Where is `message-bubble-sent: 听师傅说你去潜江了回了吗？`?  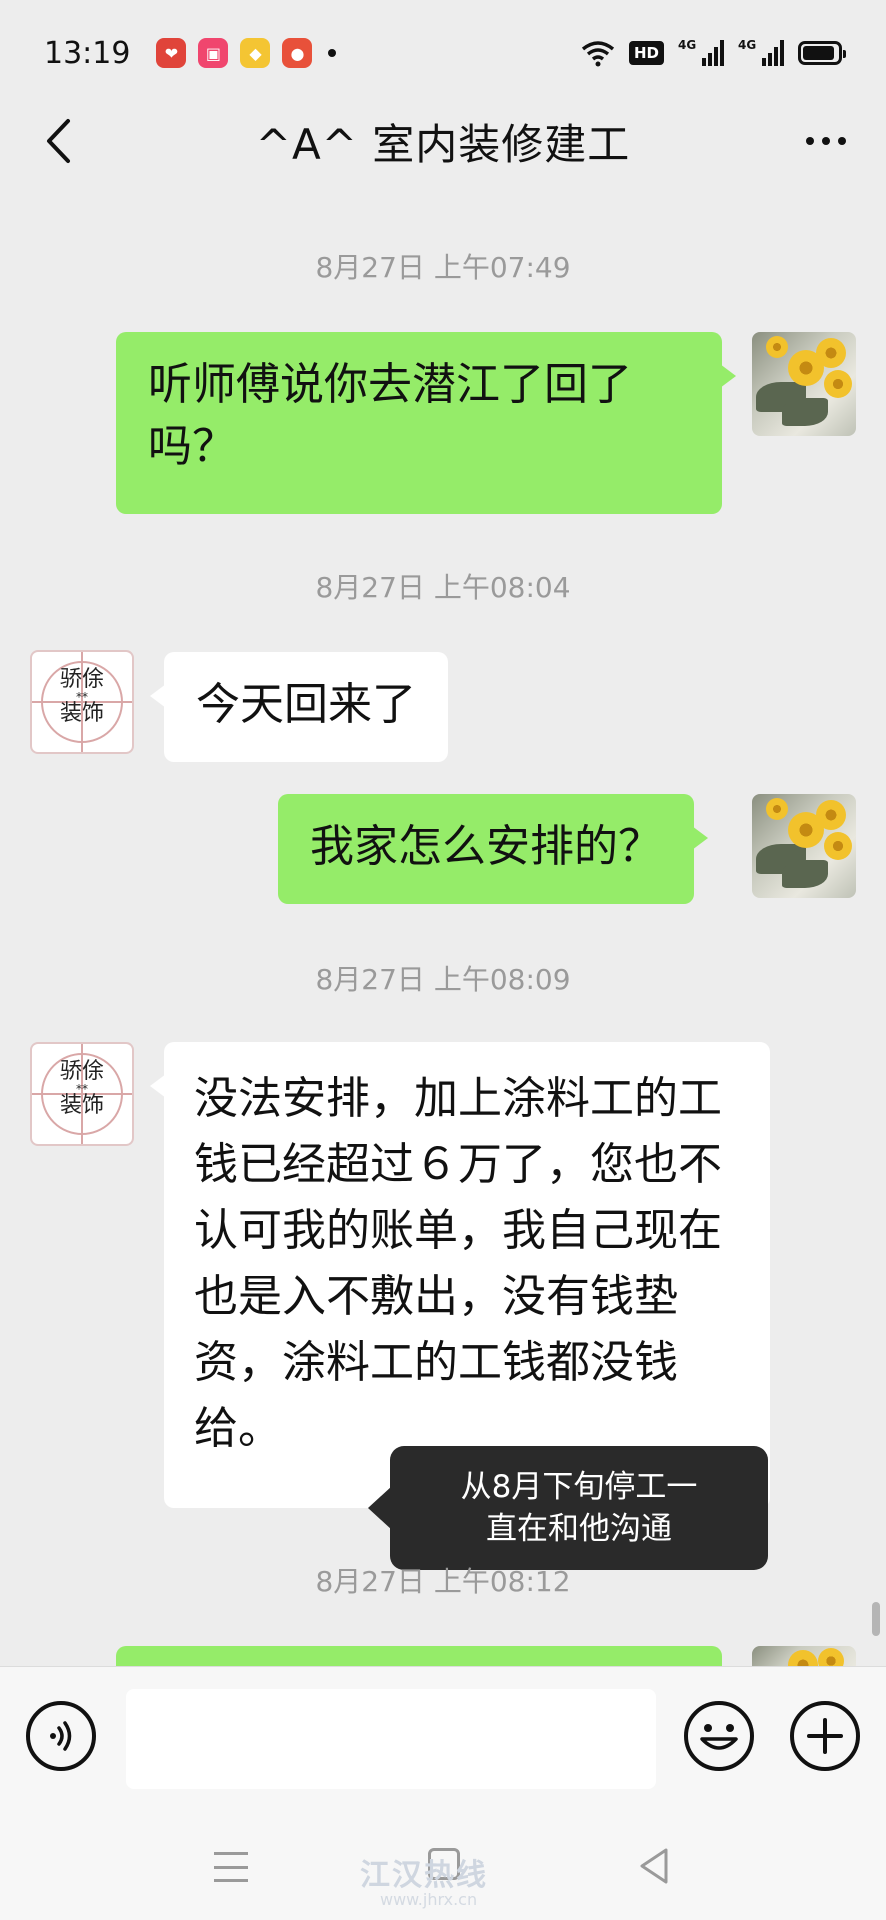
message-bubble-sent: 听师傅说你去潜江了回了吗？ is located at coordinates (426, 423).